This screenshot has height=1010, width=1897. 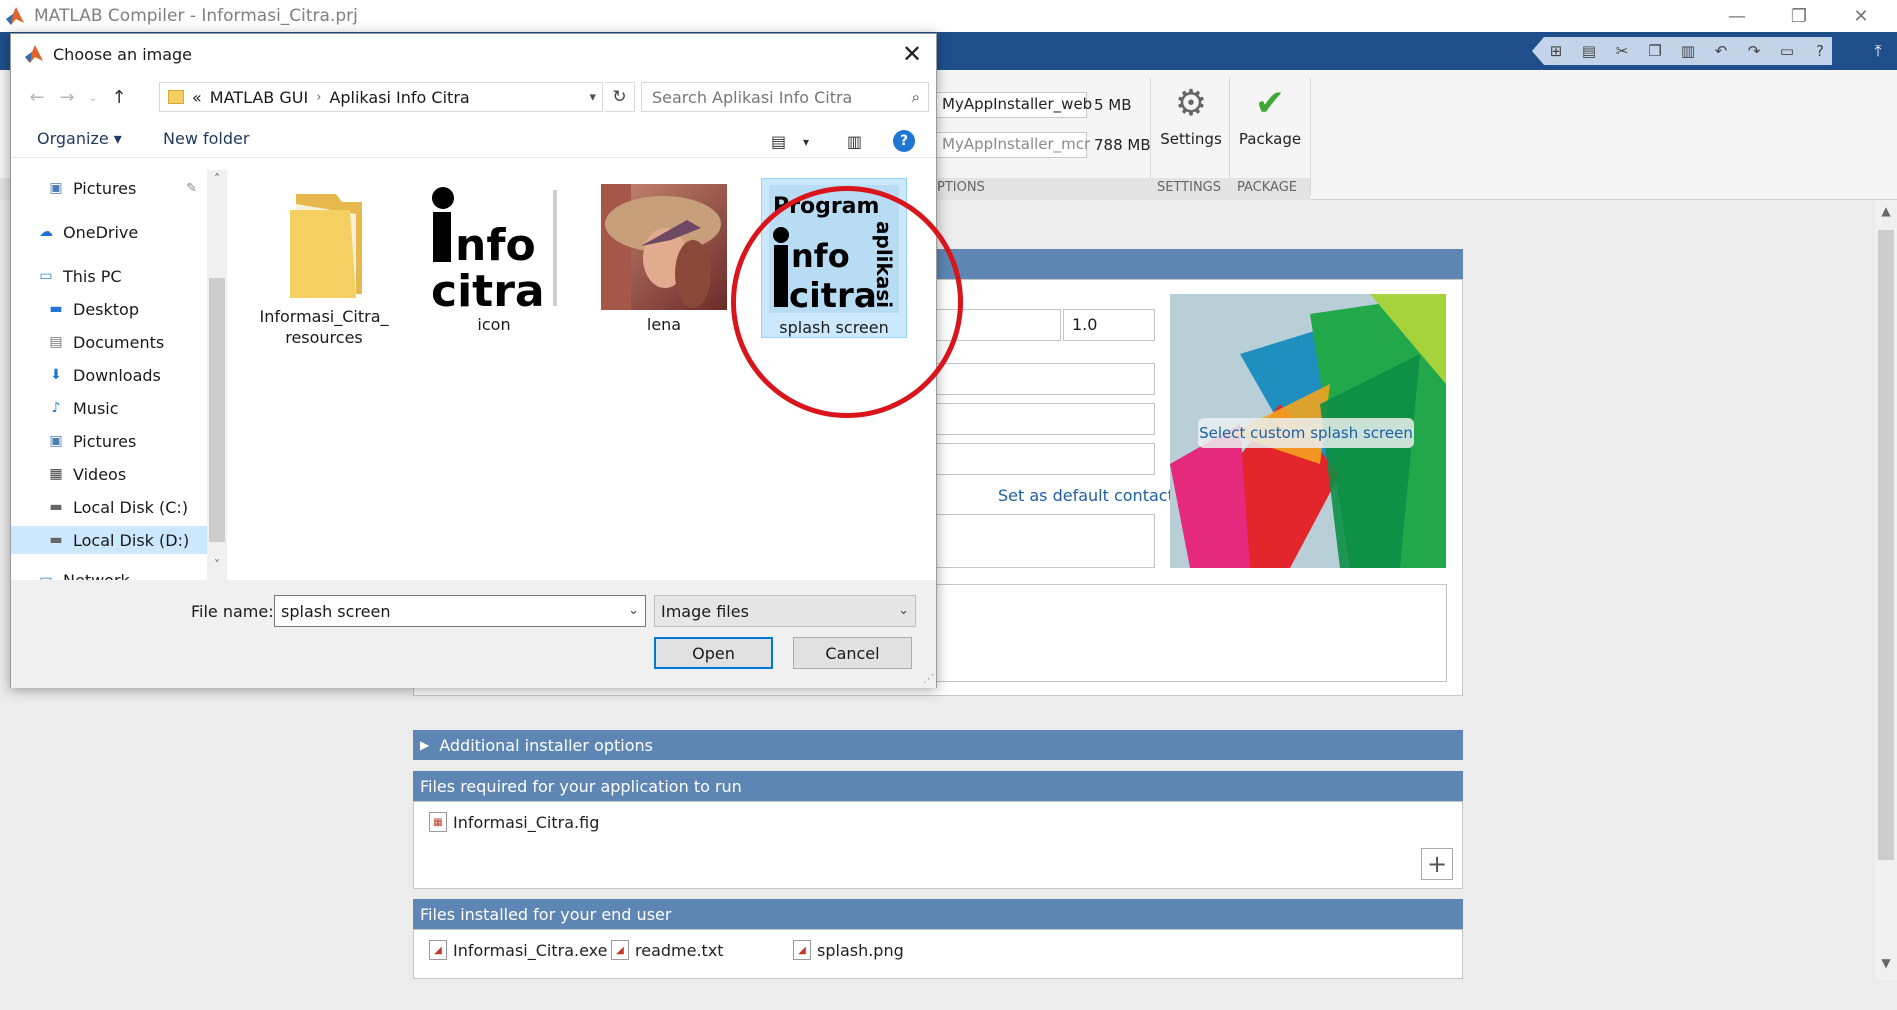 What do you see at coordinates (1737, 16) in the screenshot?
I see `minimize-button: —` at bounding box center [1737, 16].